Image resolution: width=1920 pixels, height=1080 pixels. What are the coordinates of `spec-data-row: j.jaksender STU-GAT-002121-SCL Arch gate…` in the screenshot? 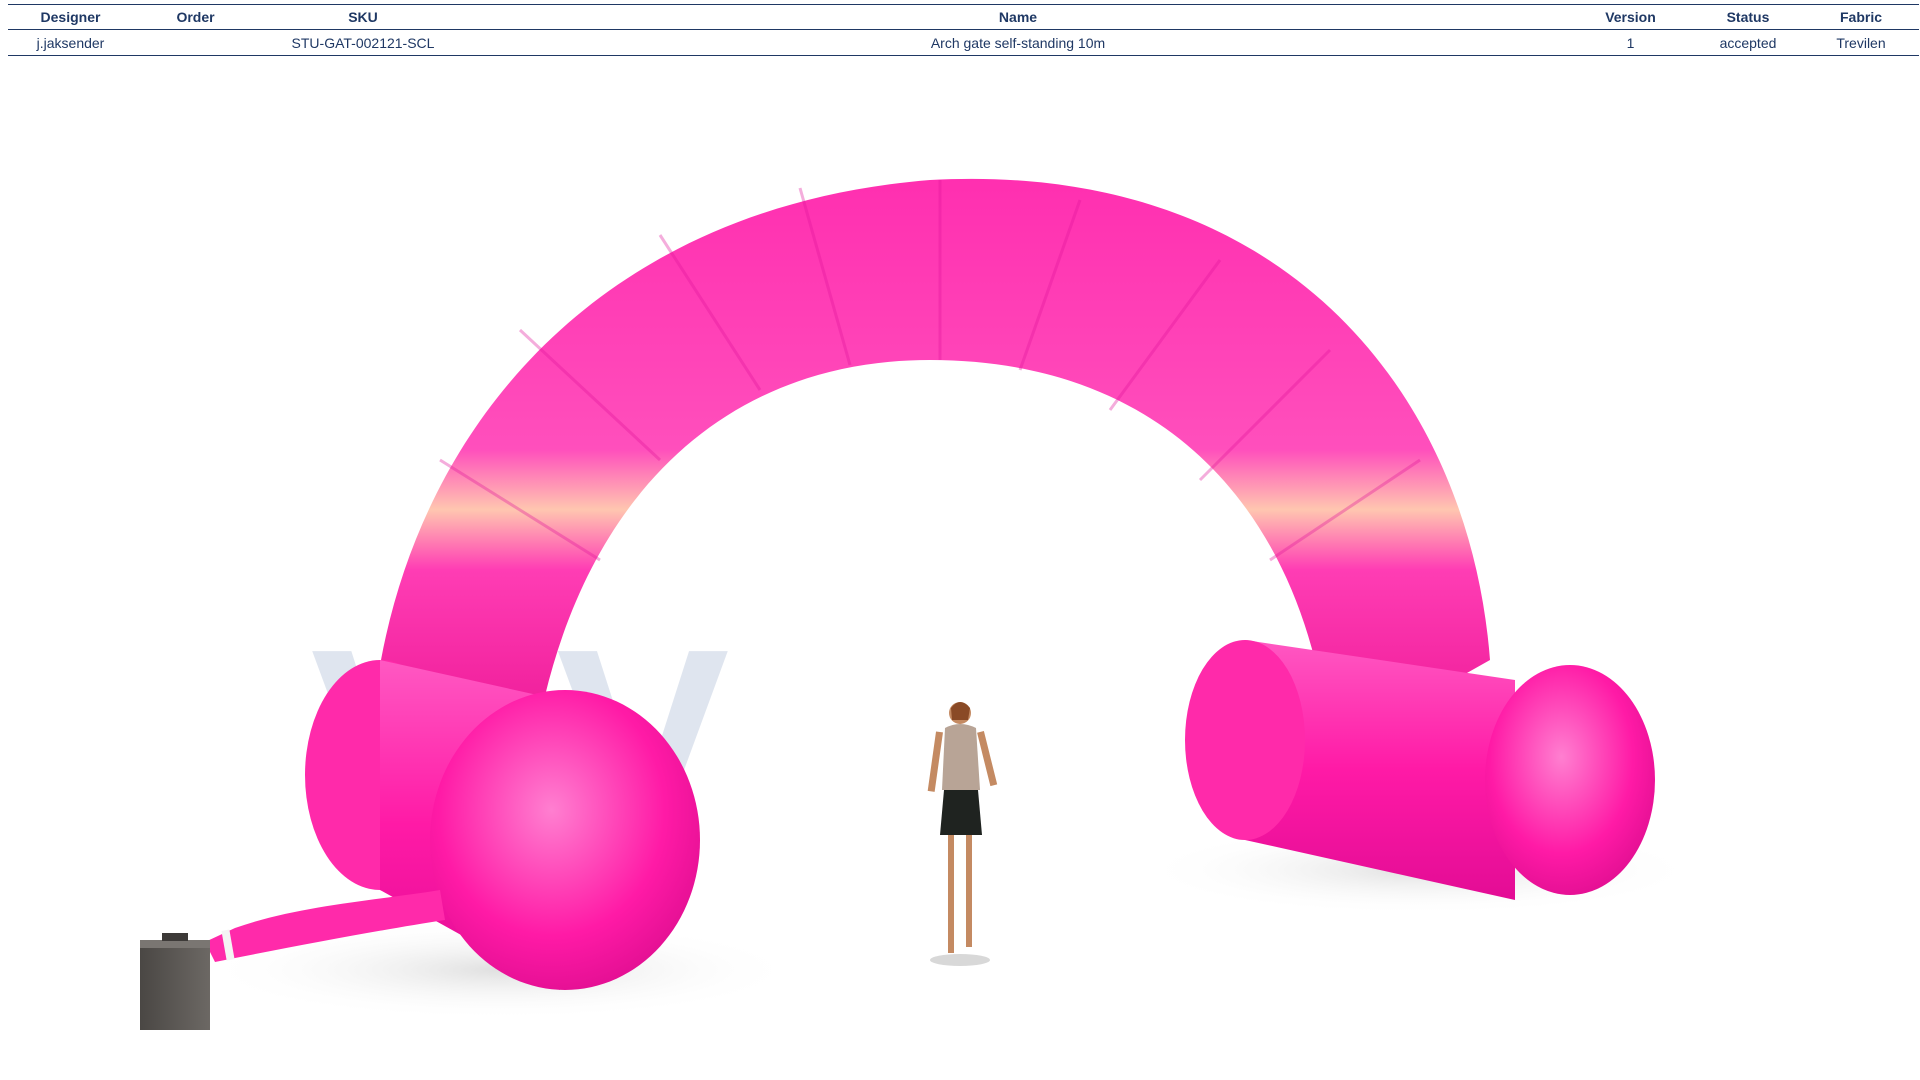 It's located at (963, 42).